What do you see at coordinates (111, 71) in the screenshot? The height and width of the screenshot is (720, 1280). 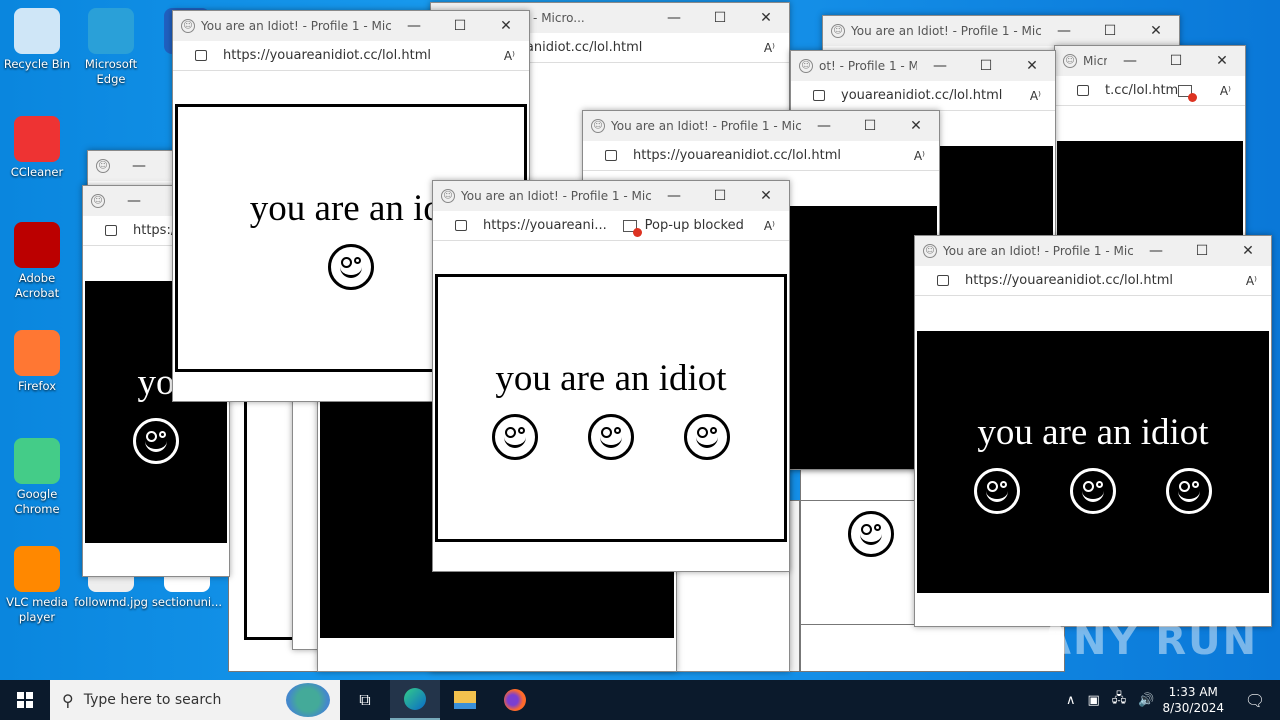 I see `desktop-icon-label: Microsoft Edge` at bounding box center [111, 71].